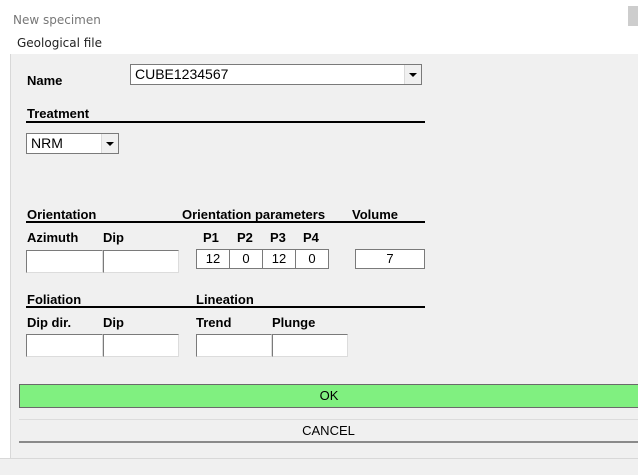  I want to click on foliation-dip-input, so click(141, 345).